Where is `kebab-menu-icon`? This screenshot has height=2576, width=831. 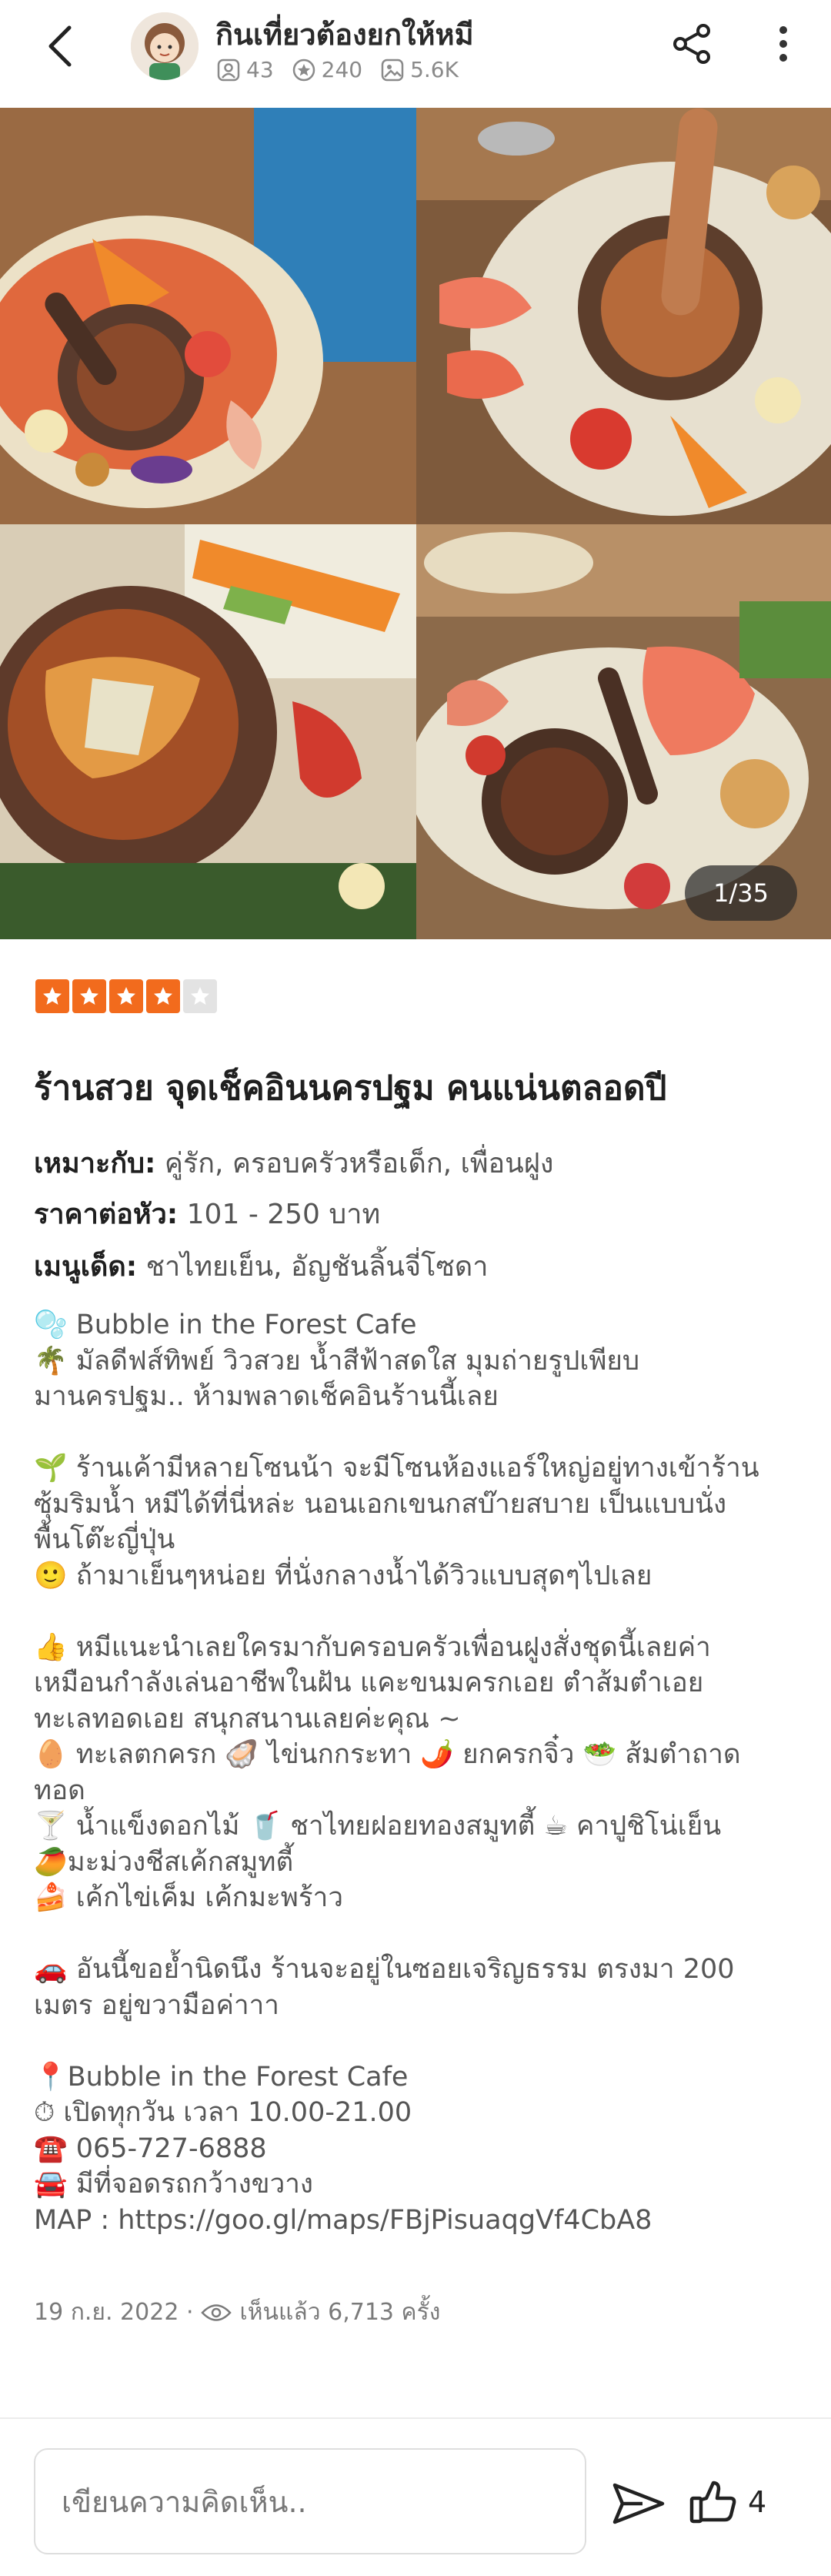
kebab-menu-icon is located at coordinates (783, 44).